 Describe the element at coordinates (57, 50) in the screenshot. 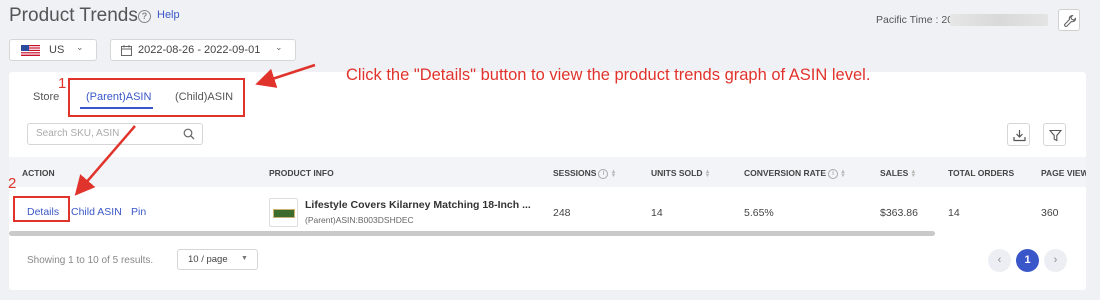

I see `country-value: US` at that location.